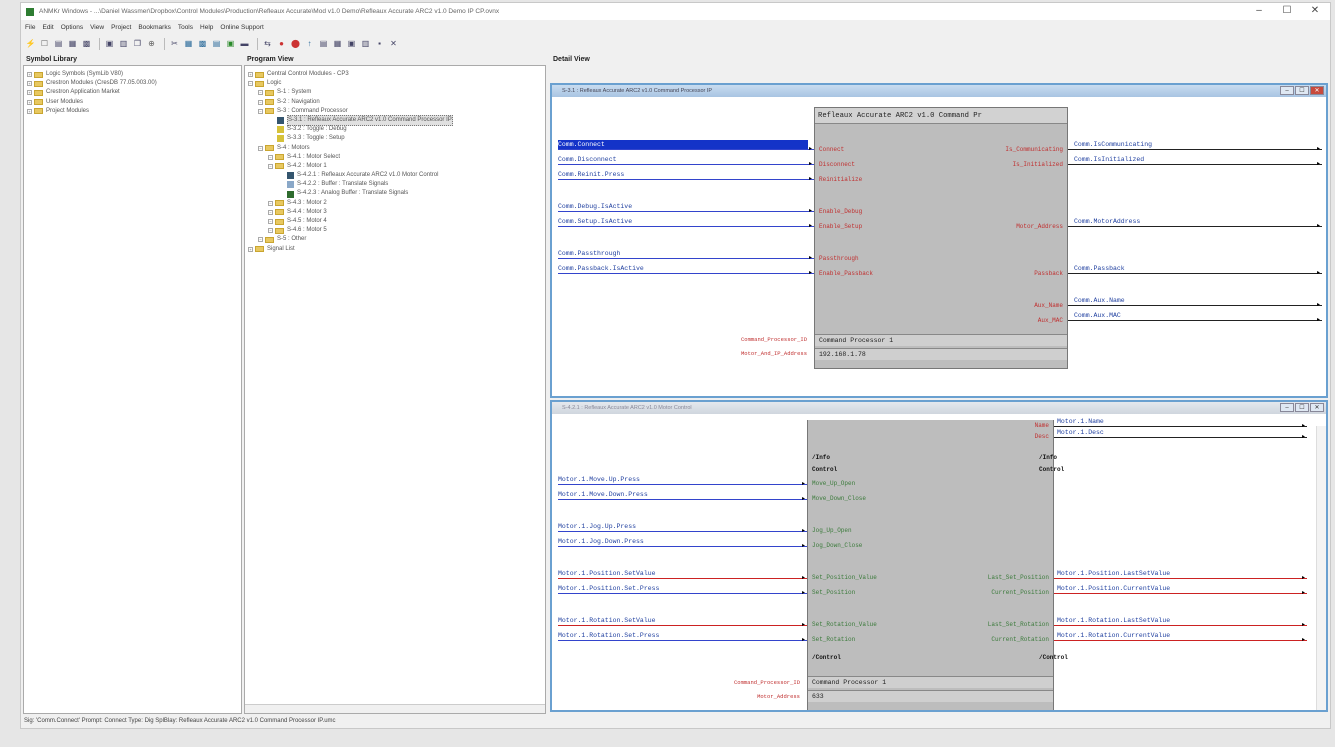 This screenshot has width=1335, height=747. I want to click on stop-icon: ●, so click(281, 44).